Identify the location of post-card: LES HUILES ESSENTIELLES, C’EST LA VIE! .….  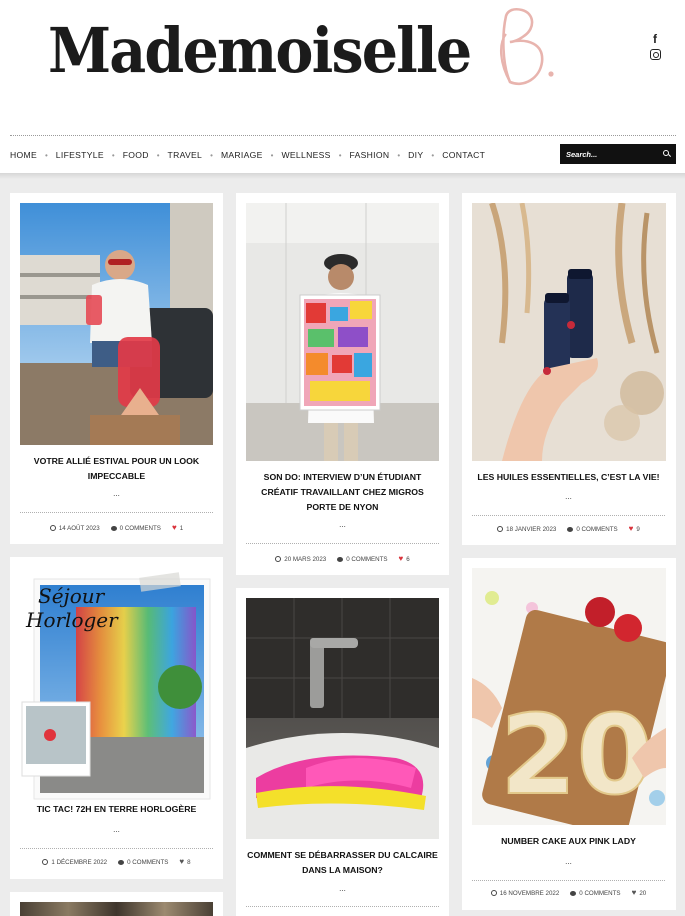
(569, 369).